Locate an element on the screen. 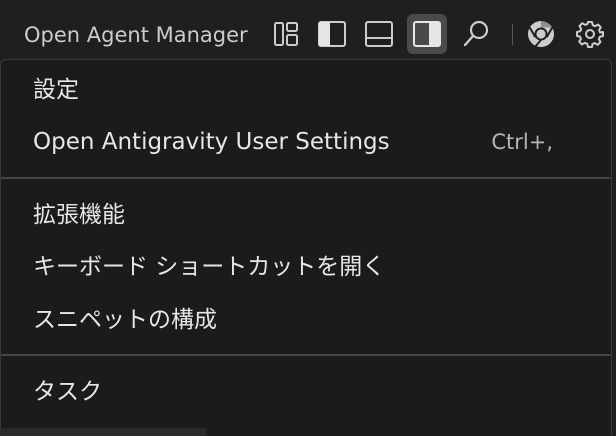 This screenshot has width=616, height=436. toolbar-divider is located at coordinates (512, 34).